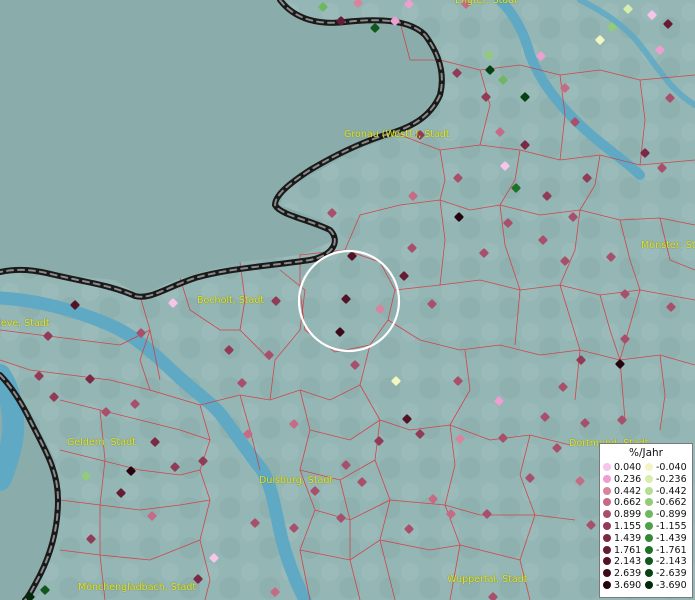  Describe the element at coordinates (25, 323) in the screenshot. I see `city-label: Kleve, Stadt` at that location.